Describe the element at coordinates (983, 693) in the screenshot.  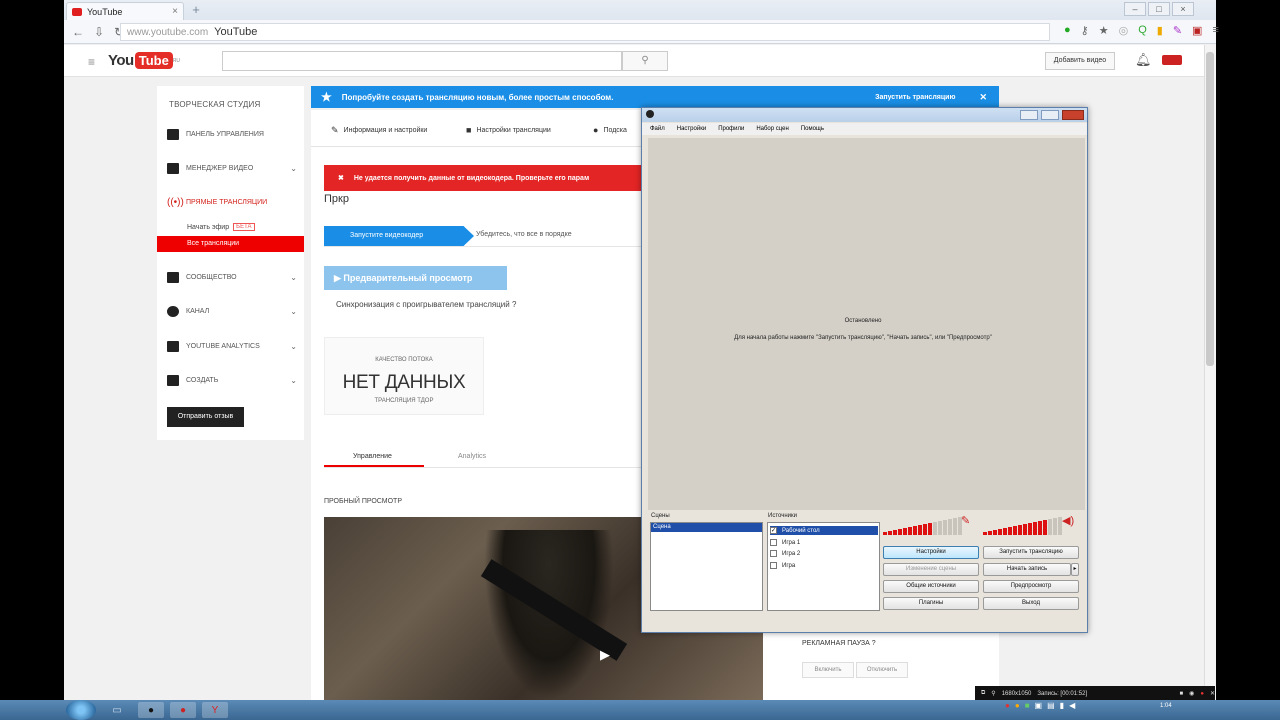
I see `screen-icon: ⧉` at that location.